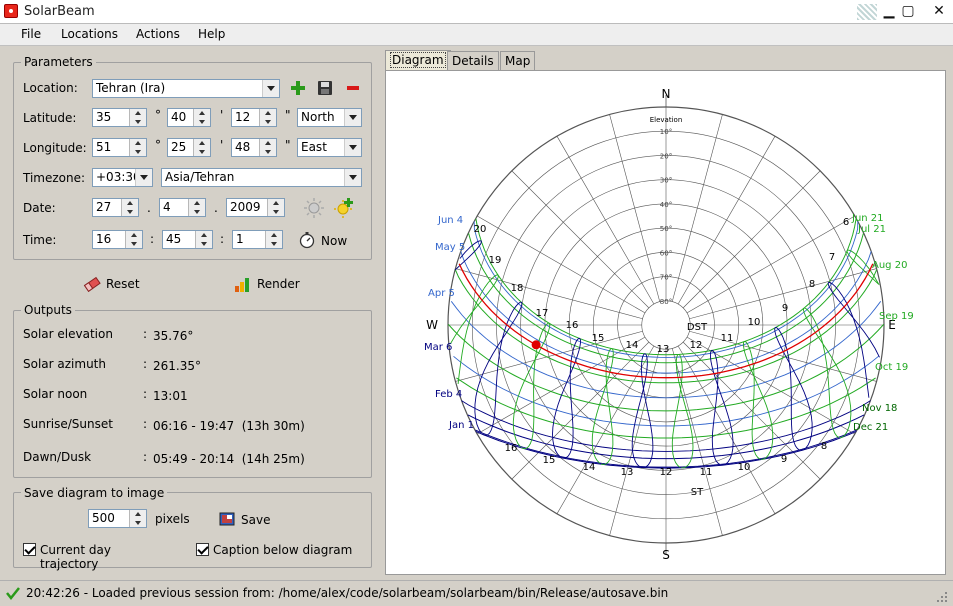 This screenshot has width=953, height=606. Describe the element at coordinates (706, 472) in the screenshot. I see `st-hour-label: 11` at that location.